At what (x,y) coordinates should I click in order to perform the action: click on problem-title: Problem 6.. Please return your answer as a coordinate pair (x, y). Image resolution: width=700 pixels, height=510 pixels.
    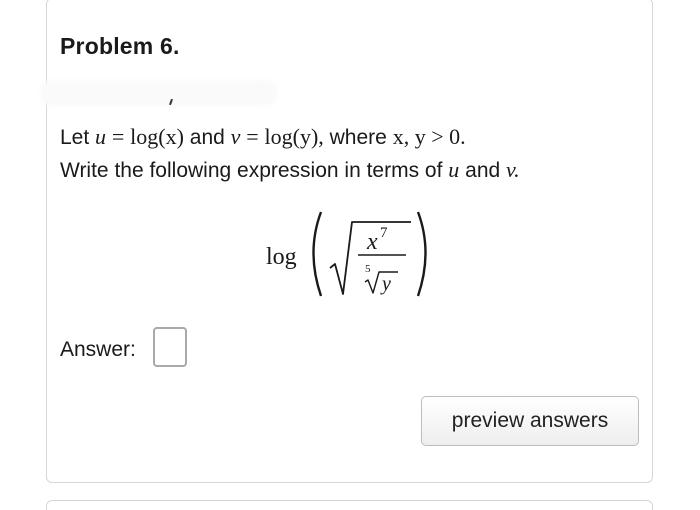
    Looking at the image, I should click on (120, 46).